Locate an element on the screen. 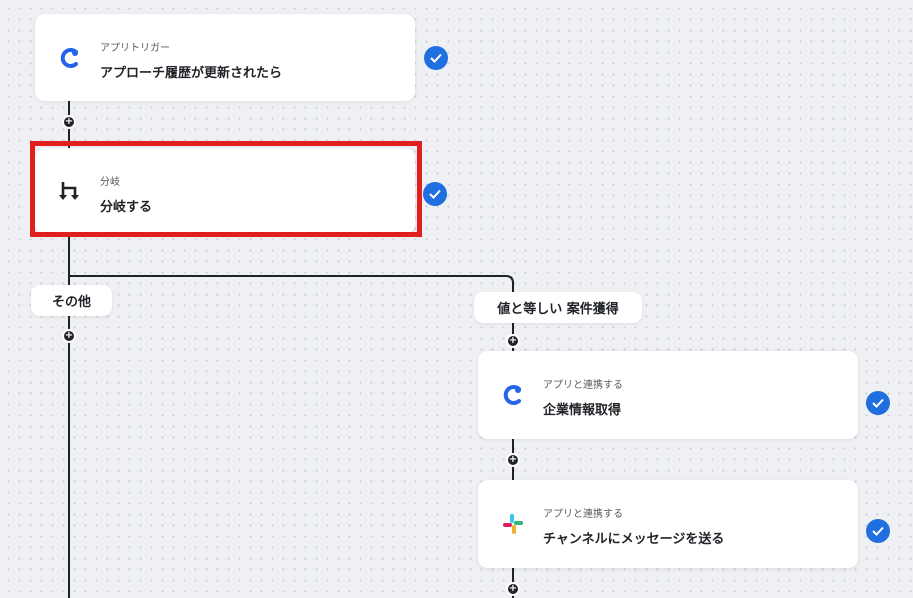 Image resolution: width=913 pixels, height=598 pixels. trigger-subtitle: アプリトリガー is located at coordinates (135, 48).